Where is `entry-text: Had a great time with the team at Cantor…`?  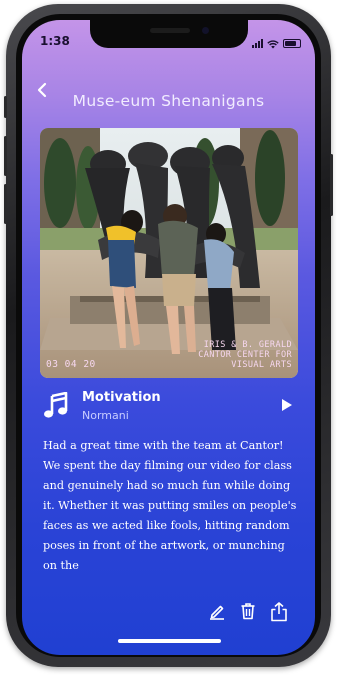 entry-text: Had a great time with the team at Cantor… is located at coordinates (170, 505).